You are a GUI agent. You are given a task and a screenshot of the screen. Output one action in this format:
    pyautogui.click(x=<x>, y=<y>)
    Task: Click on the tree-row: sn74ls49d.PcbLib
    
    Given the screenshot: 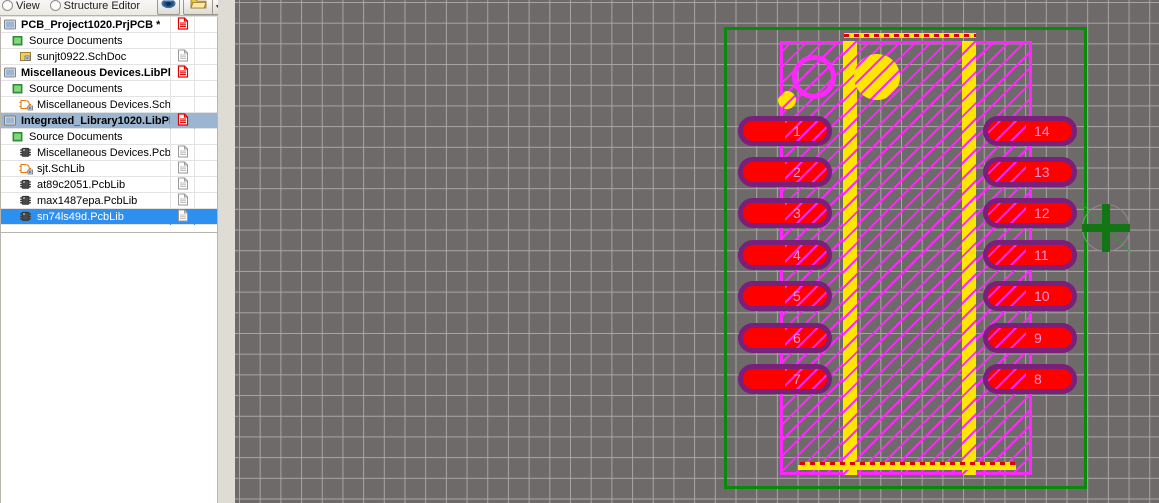 What is the action you would take?
    pyautogui.click(x=109, y=216)
    